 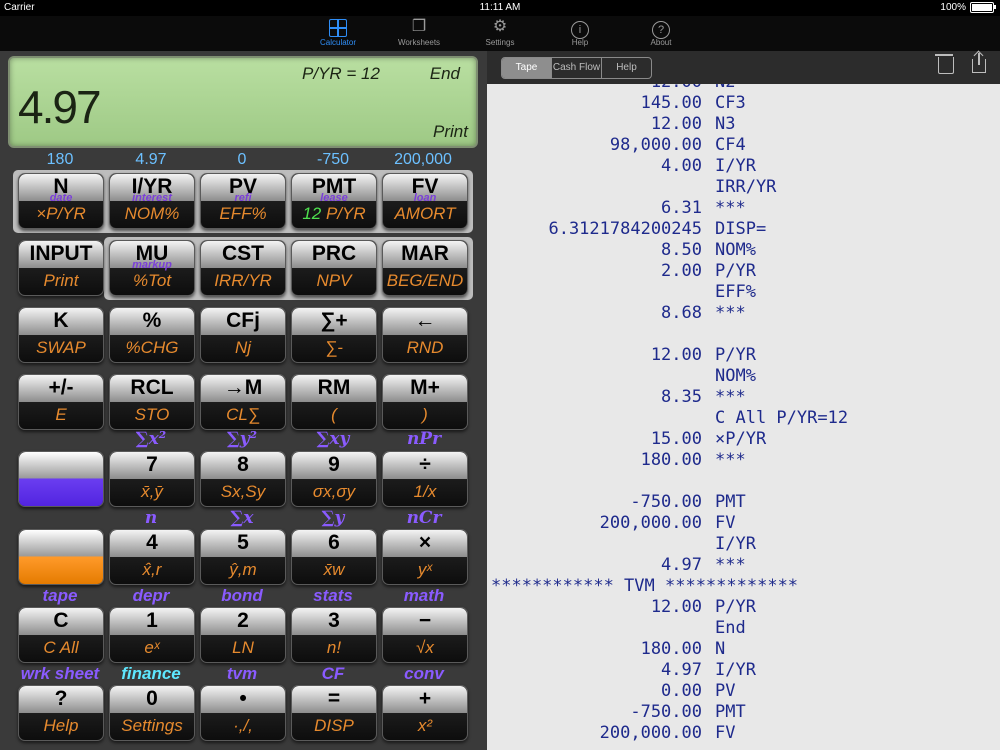 What do you see at coordinates (334, 335) in the screenshot?
I see `key-r3-3: ∑+ ∑-` at bounding box center [334, 335].